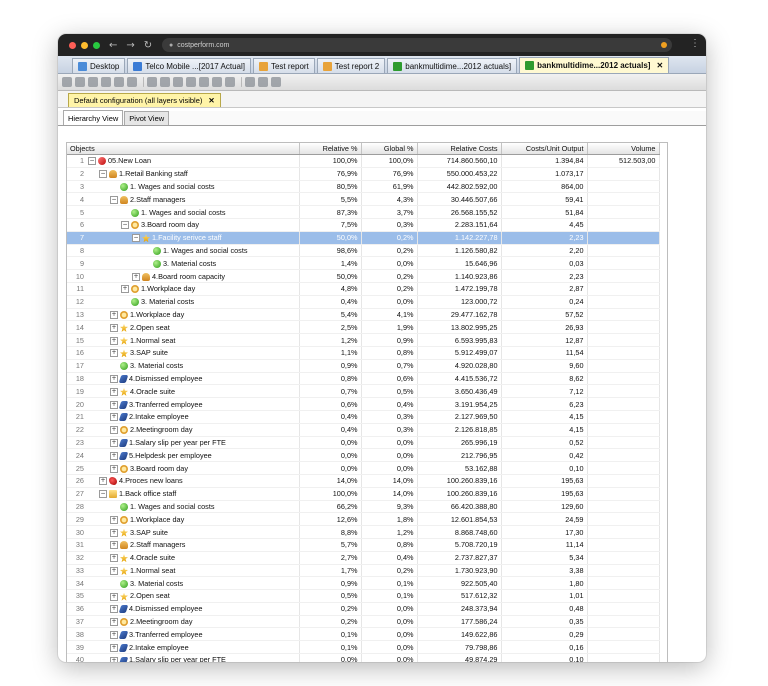 The image size is (768, 686). What do you see at coordinates (183, 391) in the screenshot?
I see `object-cell: 19 +4.Oracle suite` at bounding box center [183, 391].